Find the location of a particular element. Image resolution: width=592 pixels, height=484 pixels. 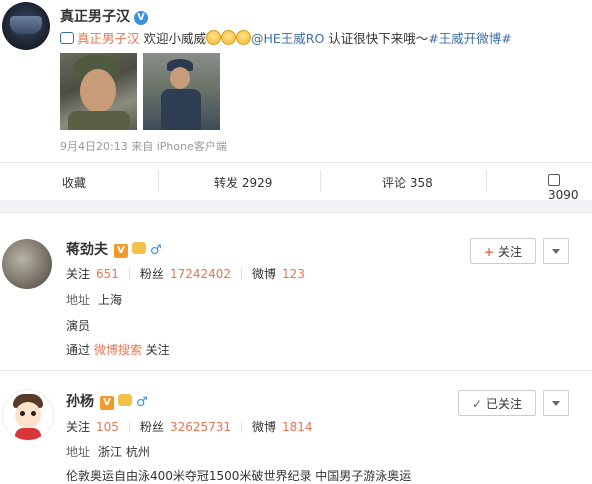

mention-link: @HE王威RO is located at coordinates (287, 38).